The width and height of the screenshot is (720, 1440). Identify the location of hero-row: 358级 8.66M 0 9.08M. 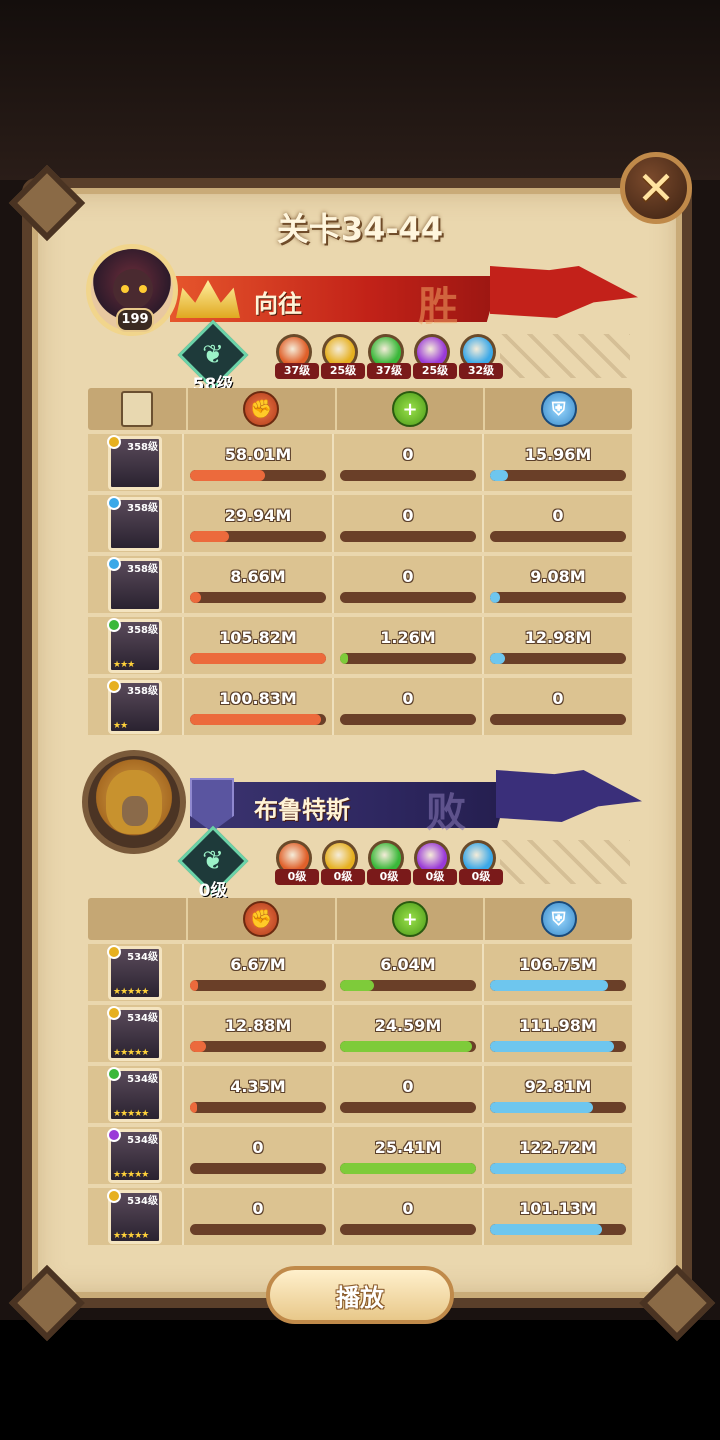
(360, 584).